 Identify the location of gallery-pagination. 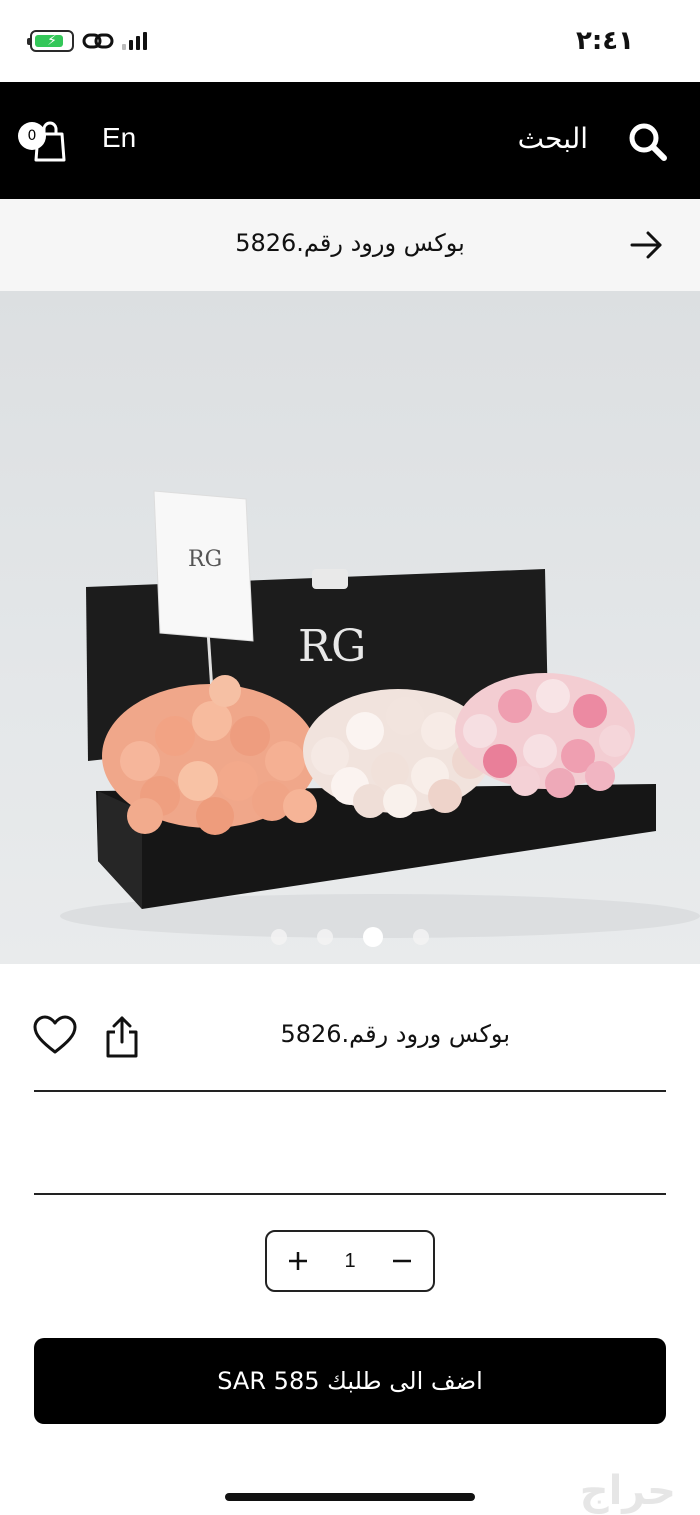
(350, 937).